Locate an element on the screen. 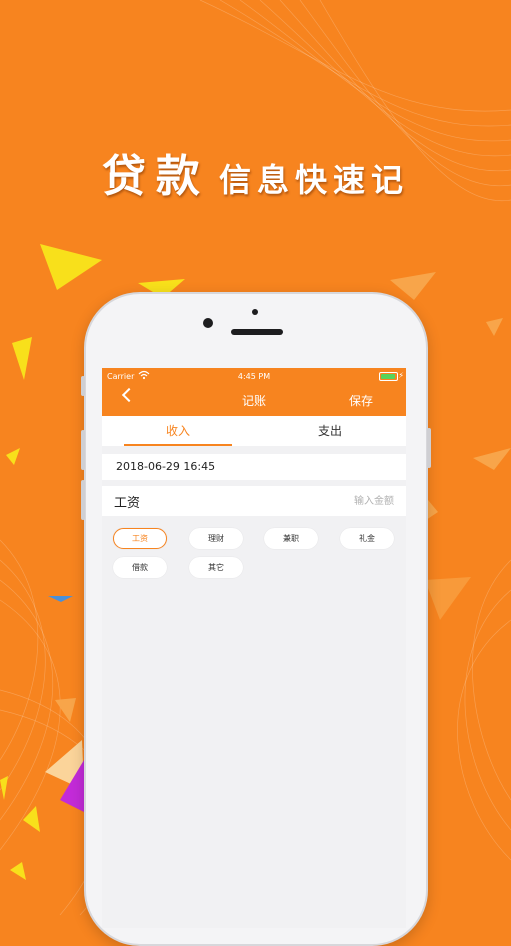  type-tabs: 收入 支出 is located at coordinates (254, 431).